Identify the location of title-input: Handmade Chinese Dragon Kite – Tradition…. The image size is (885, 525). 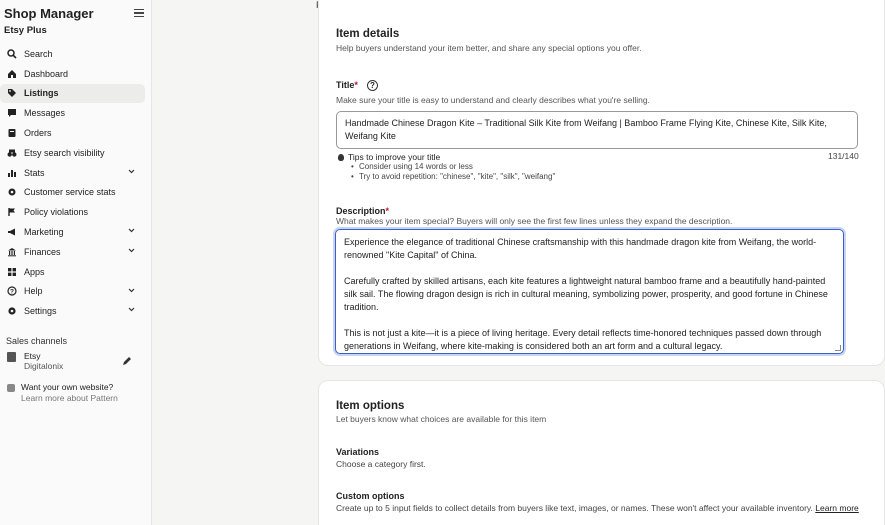
(597, 130).